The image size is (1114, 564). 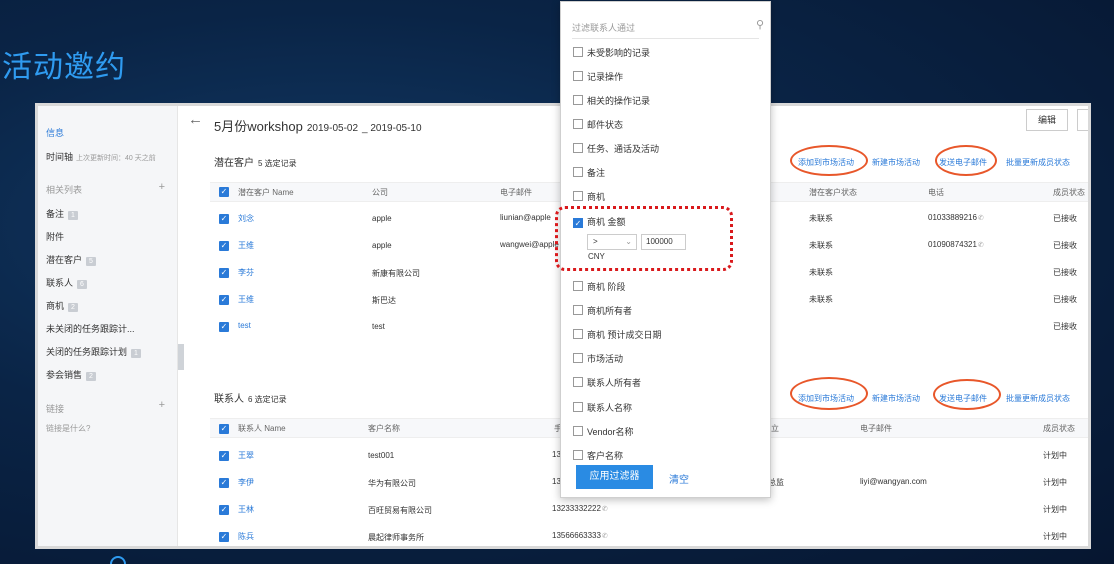 I want to click on column-header: 电话, so click(x=936, y=192).